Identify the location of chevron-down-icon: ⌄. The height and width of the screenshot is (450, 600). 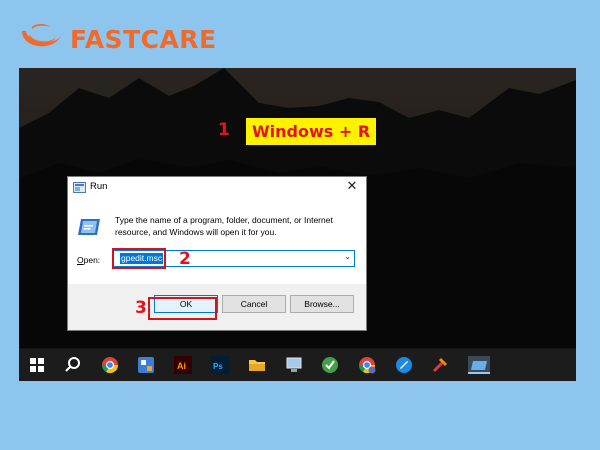
(347, 256).